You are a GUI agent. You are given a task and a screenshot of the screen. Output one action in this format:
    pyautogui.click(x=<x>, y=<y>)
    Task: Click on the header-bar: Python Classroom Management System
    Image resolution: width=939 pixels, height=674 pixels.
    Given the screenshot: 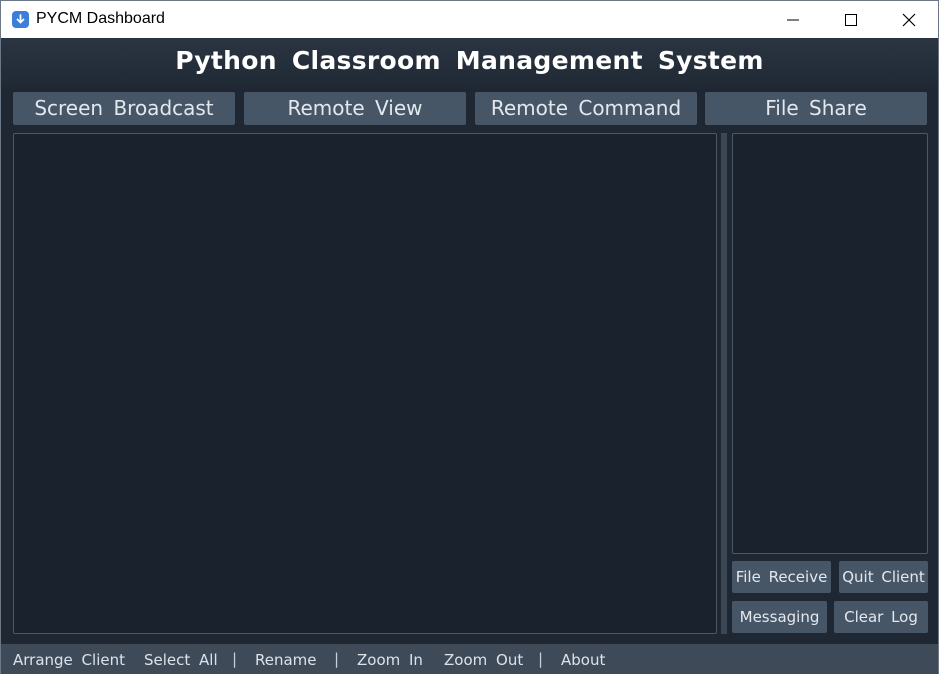 What is the action you would take?
    pyautogui.click(x=469, y=62)
    